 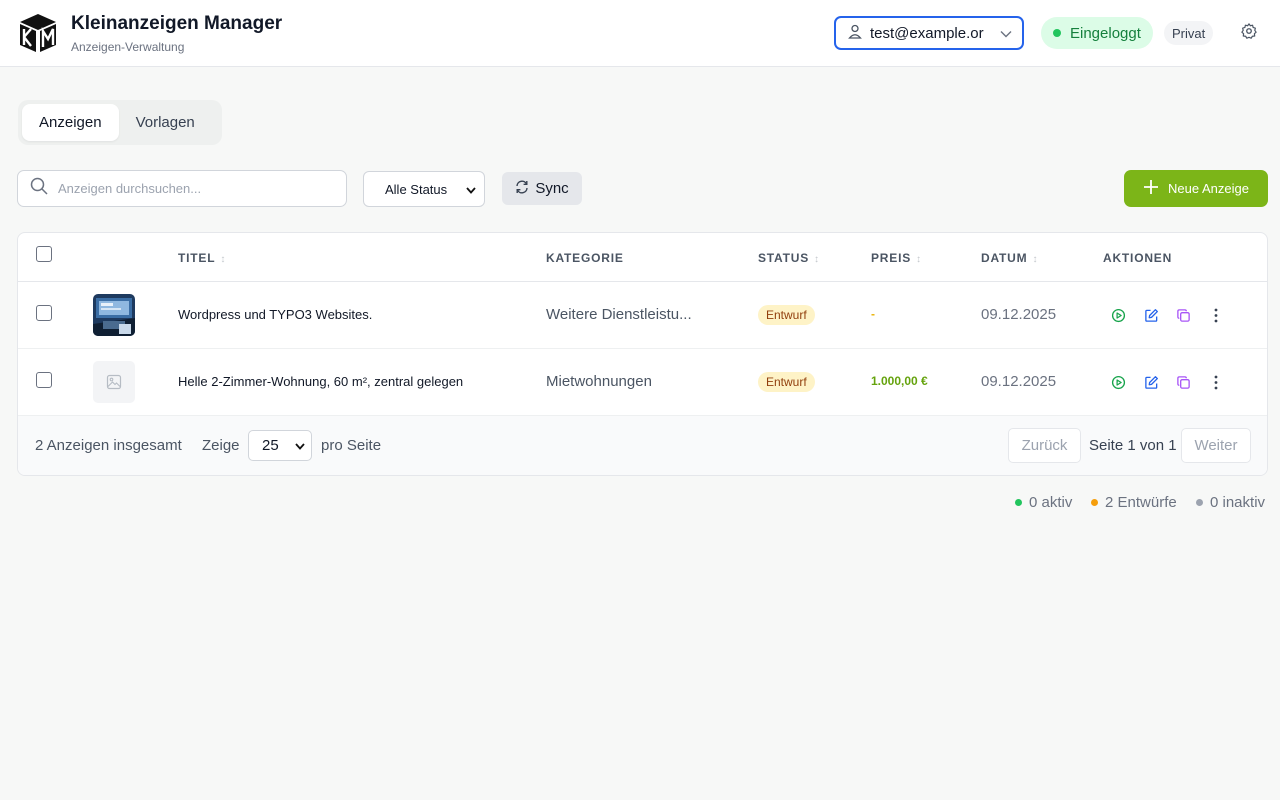 I want to click on draft-dot, so click(x=1094, y=502).